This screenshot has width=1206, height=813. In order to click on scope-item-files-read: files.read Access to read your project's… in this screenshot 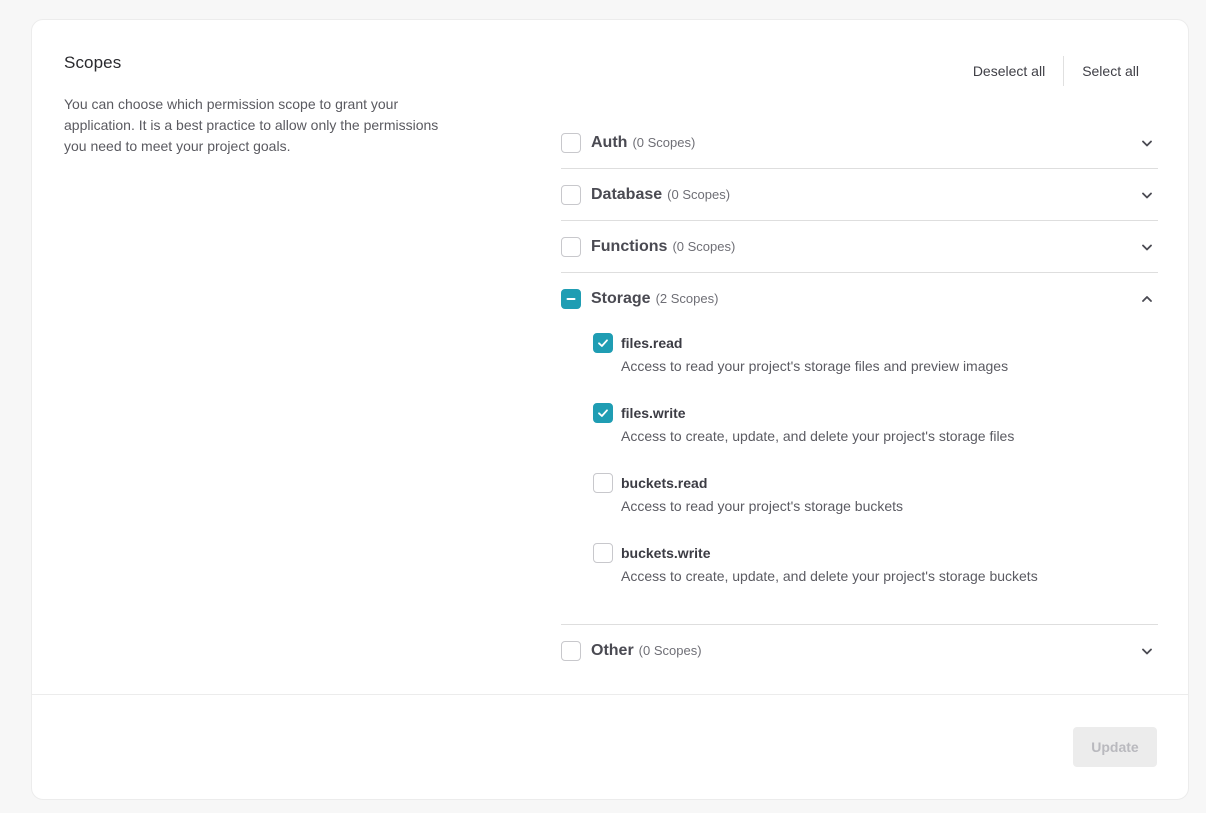, I will do `click(875, 367)`.